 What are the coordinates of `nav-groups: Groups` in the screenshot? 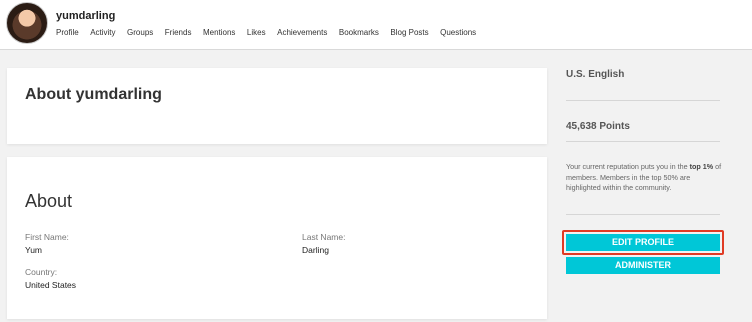 It's located at (140, 32).